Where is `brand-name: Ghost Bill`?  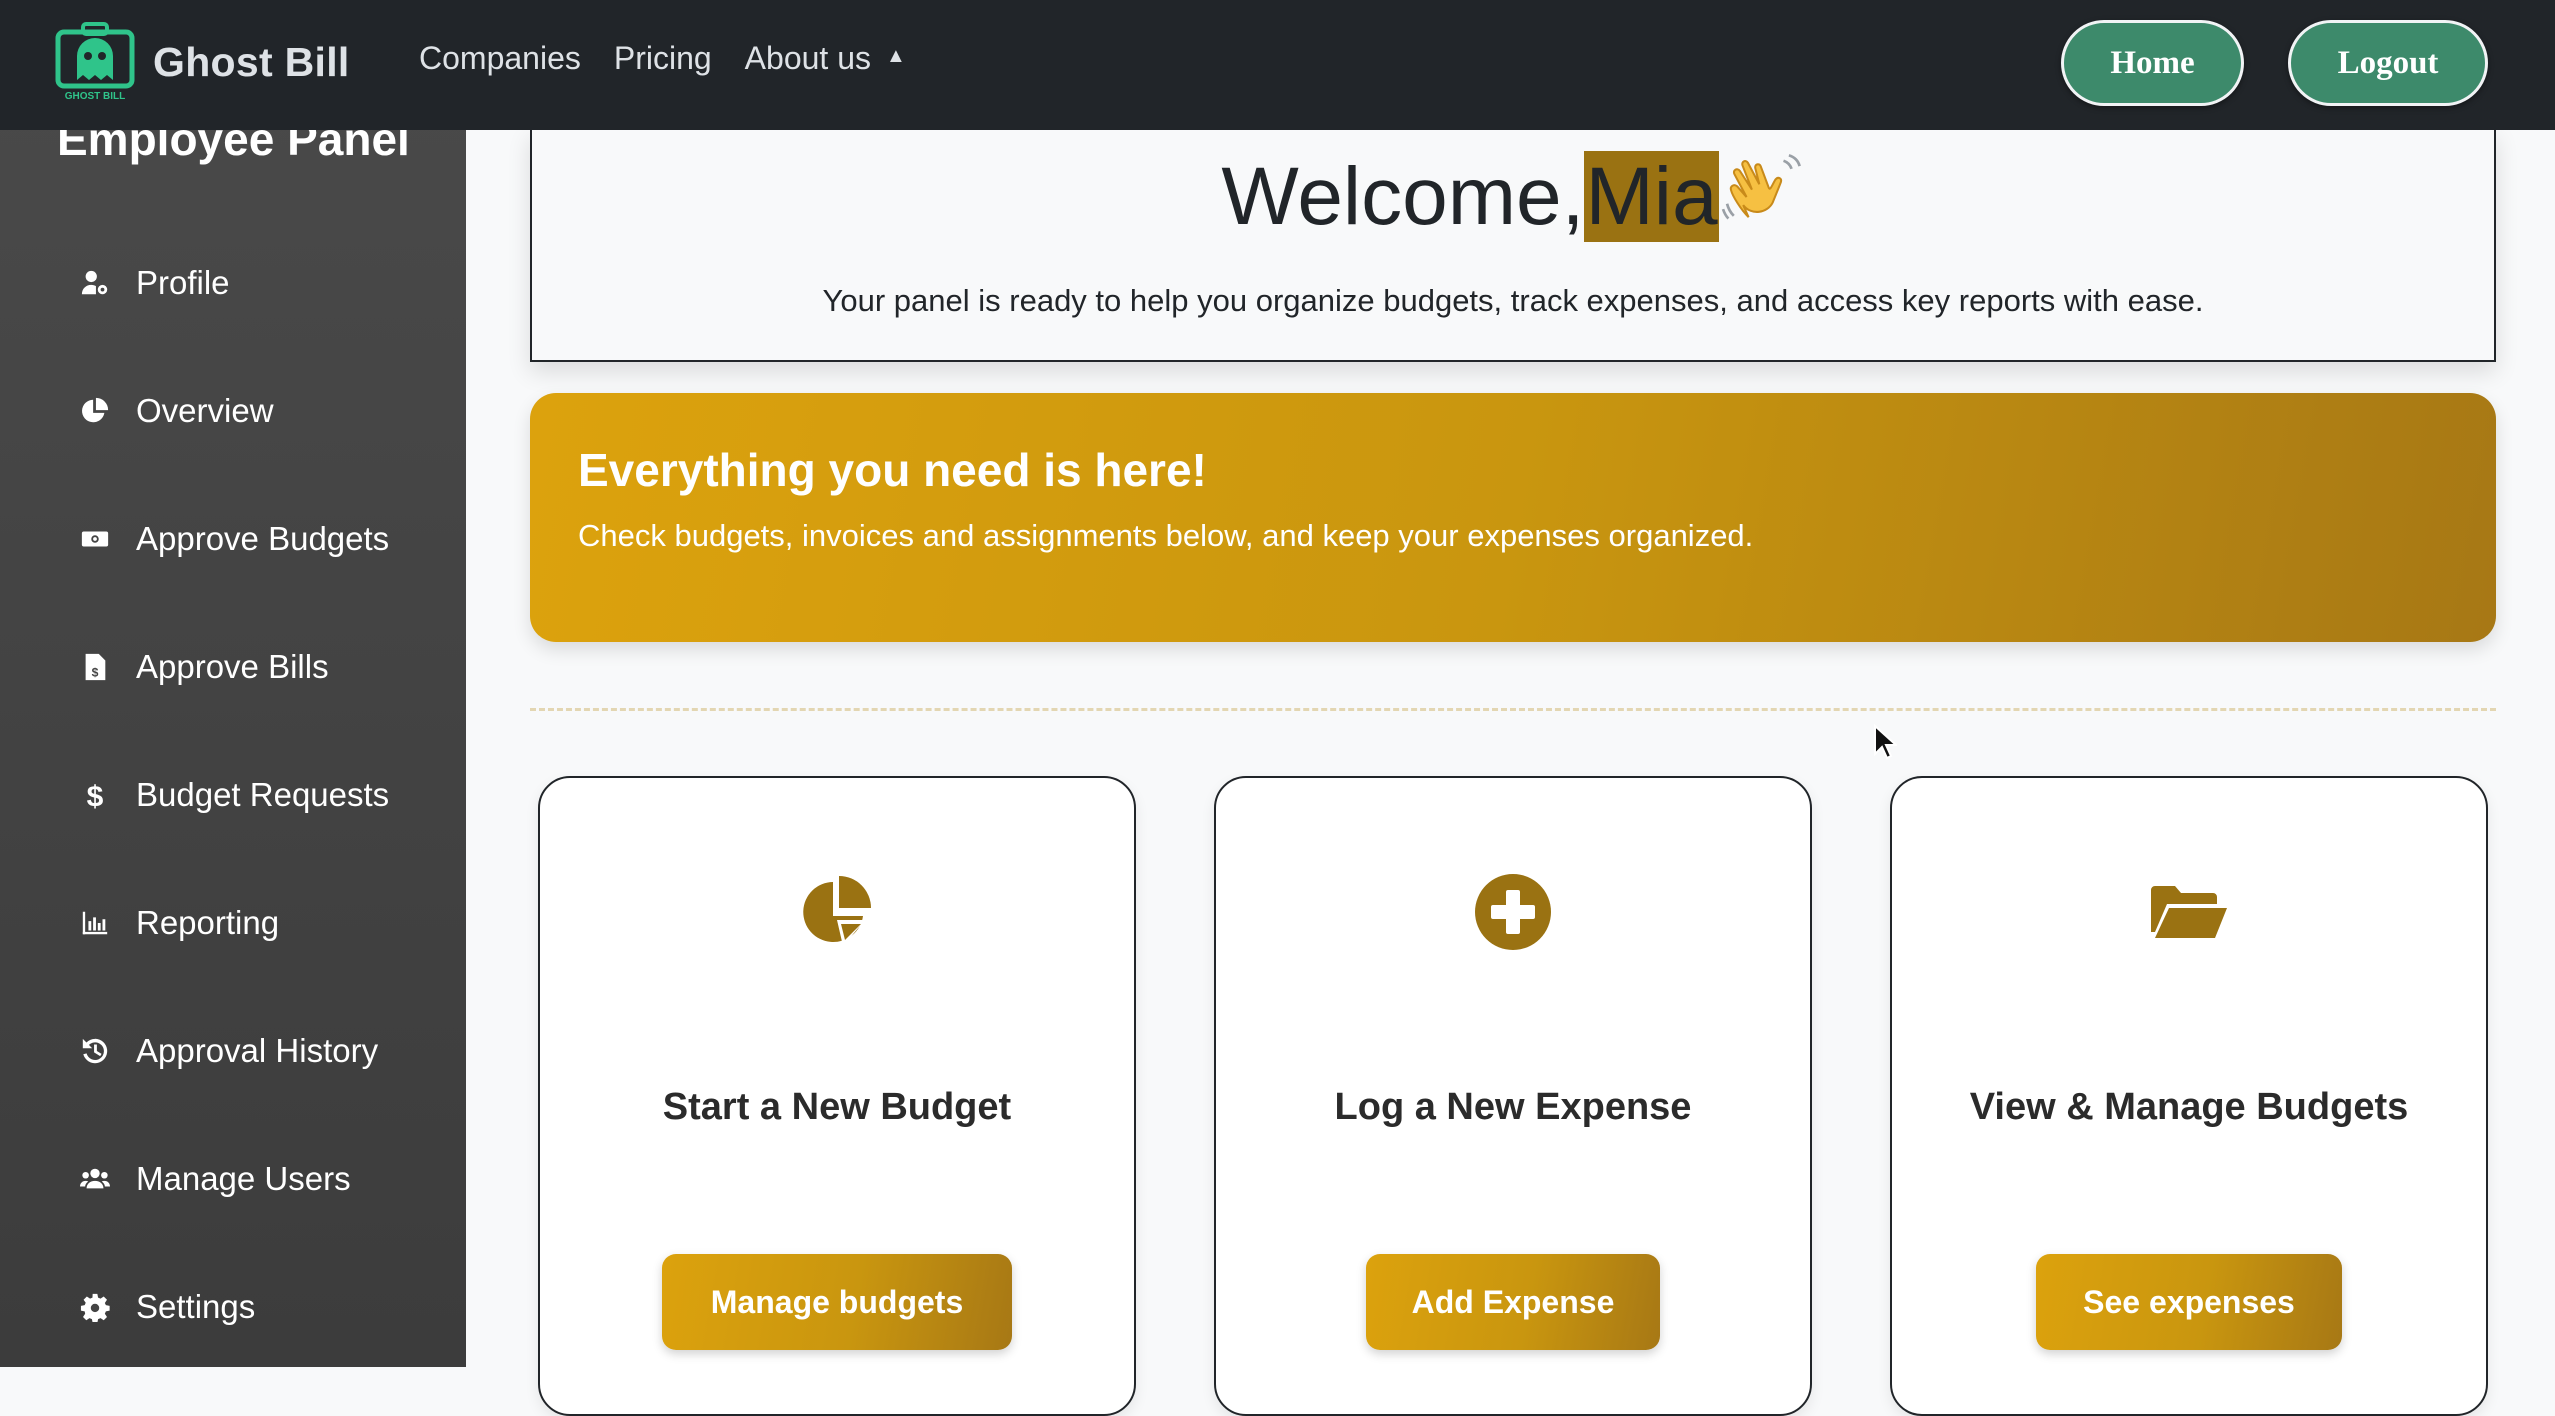
brand-name: Ghost Bill is located at coordinates (251, 61).